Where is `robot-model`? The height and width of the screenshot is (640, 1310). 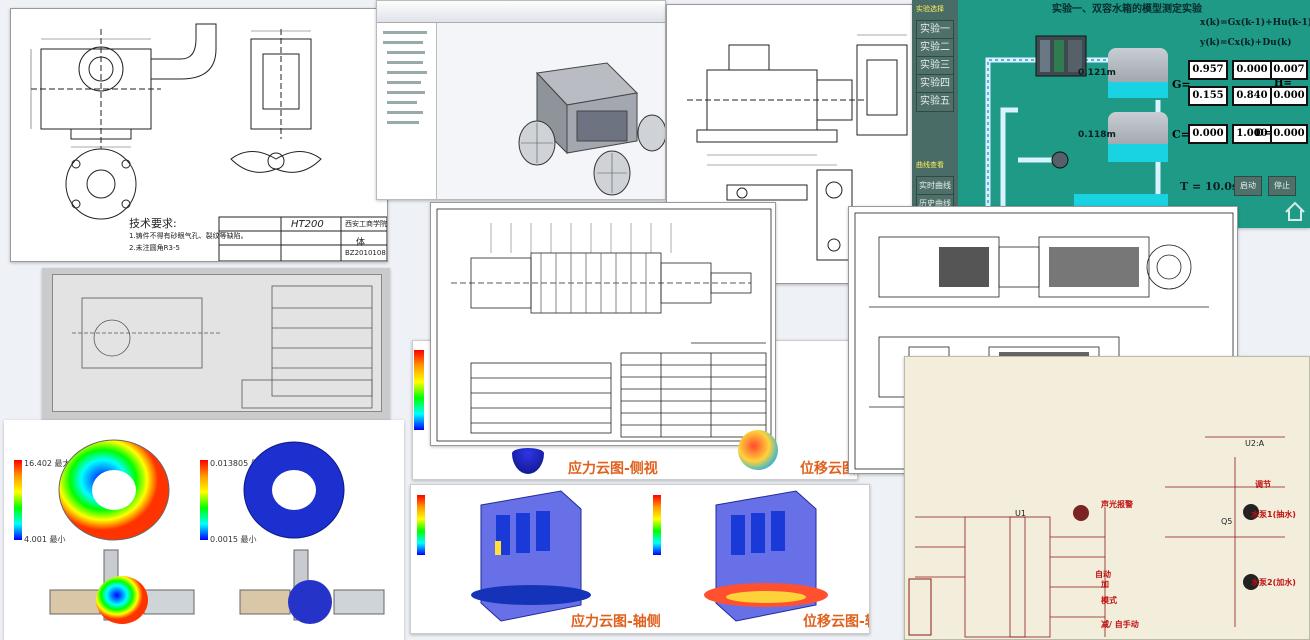
robot-model is located at coordinates (591, 129).